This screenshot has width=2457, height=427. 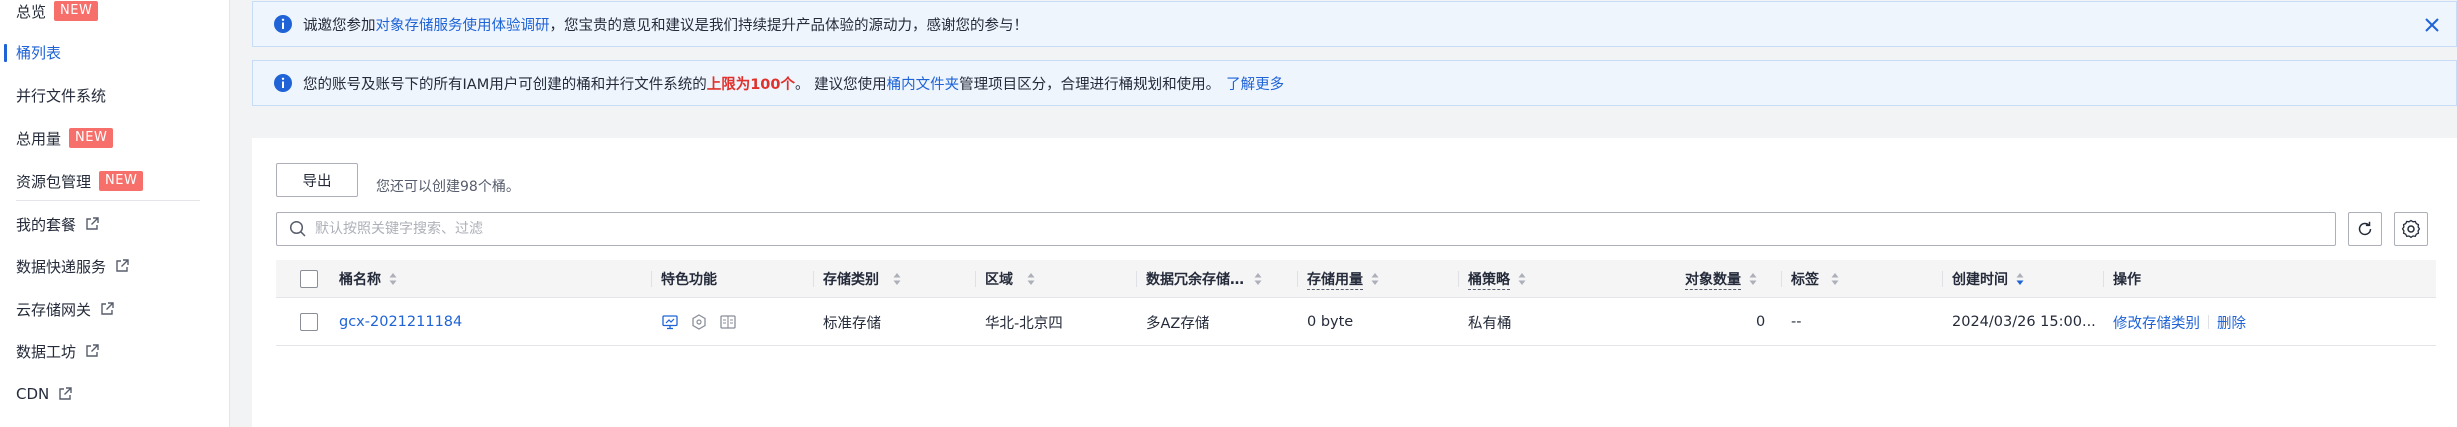 I want to click on select-all-checkbox, so click(x=309, y=279).